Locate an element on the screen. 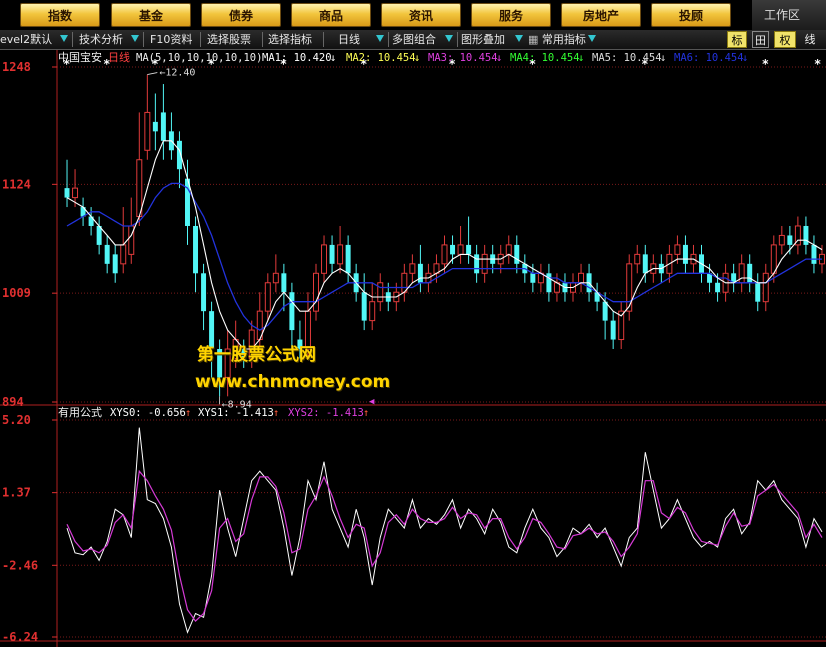 The height and width of the screenshot is (647, 826). level2-default-menu: evel2默认 is located at coordinates (26, 39).